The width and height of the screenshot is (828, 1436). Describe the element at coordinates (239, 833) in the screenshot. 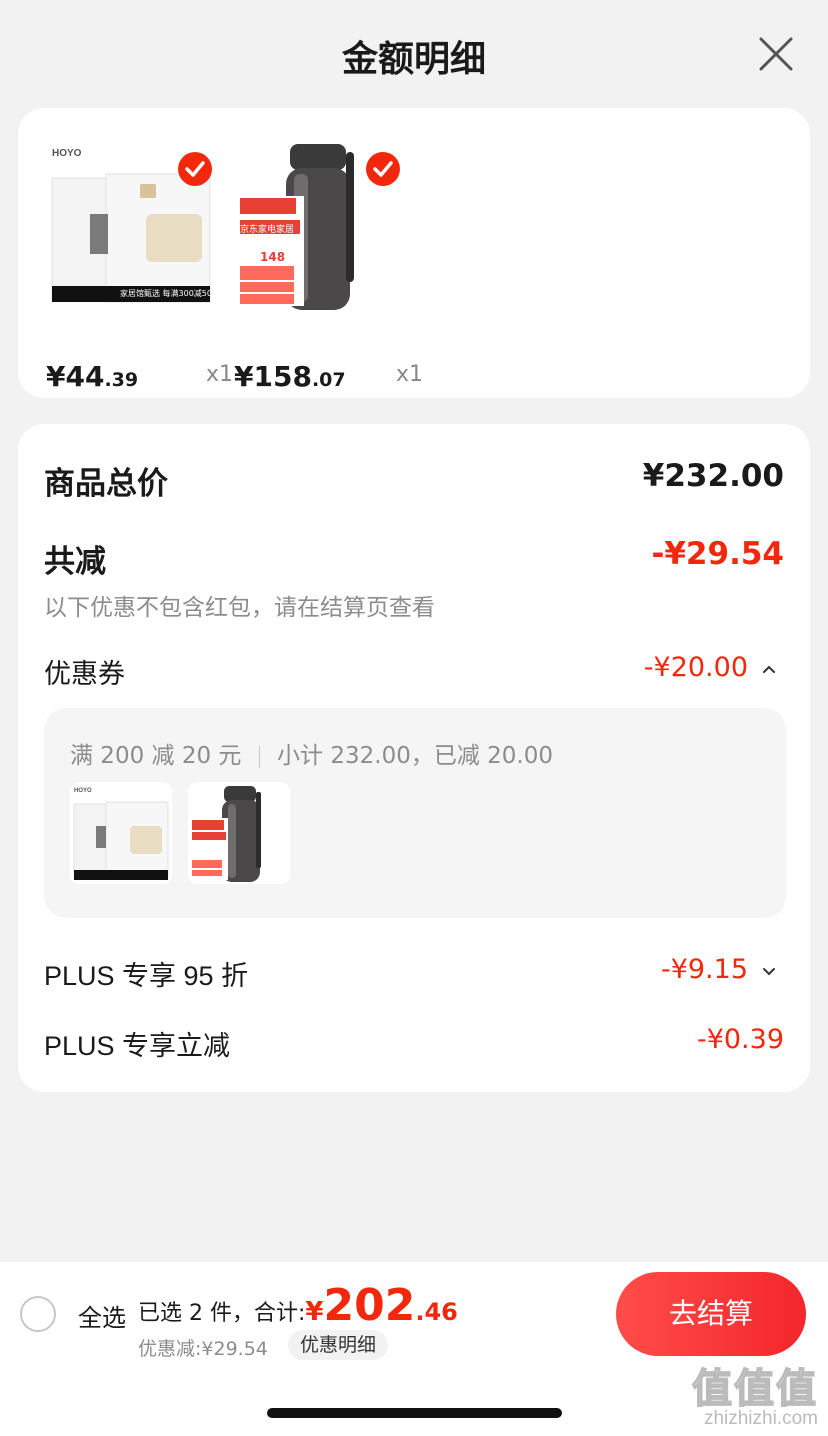

I see `coupon-product-thumb` at that location.